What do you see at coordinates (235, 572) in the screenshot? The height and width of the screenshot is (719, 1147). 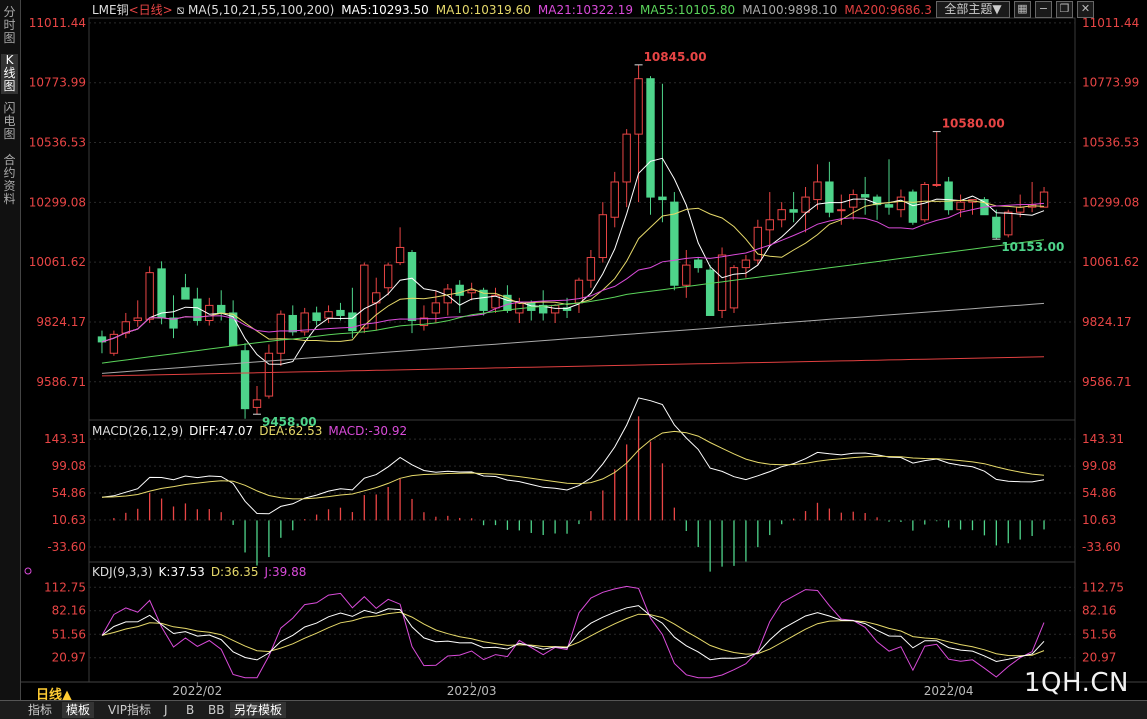 I see `kdj-value: D:36.35` at bounding box center [235, 572].